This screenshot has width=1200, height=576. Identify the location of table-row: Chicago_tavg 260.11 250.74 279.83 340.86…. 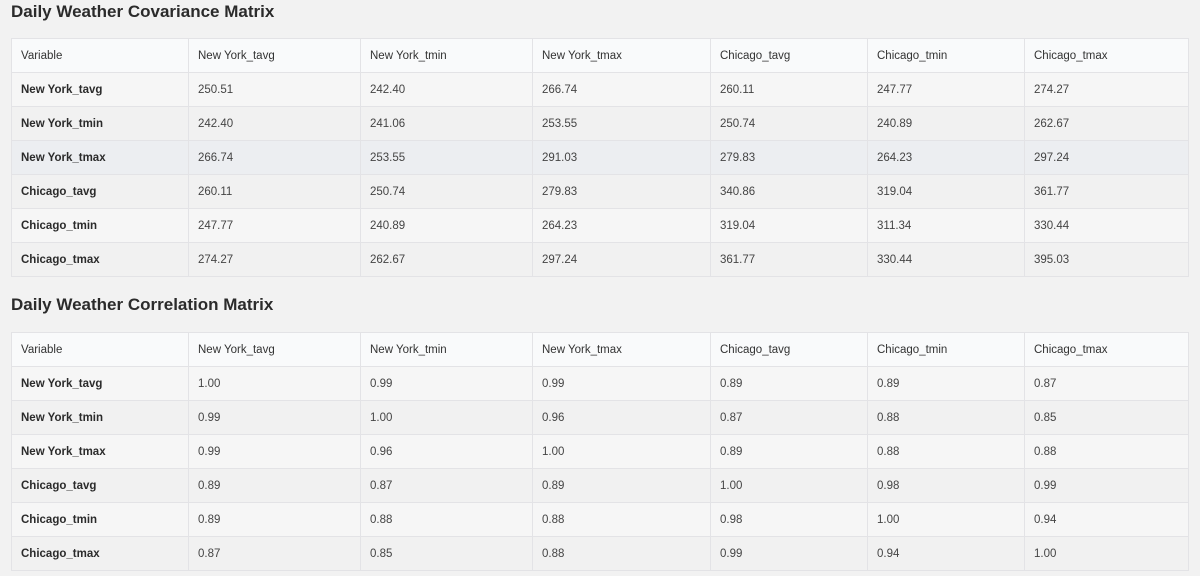
(600, 191).